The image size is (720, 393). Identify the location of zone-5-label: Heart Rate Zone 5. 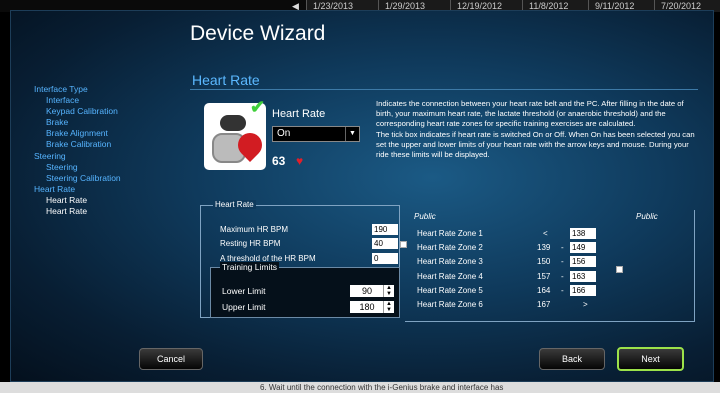
(450, 290).